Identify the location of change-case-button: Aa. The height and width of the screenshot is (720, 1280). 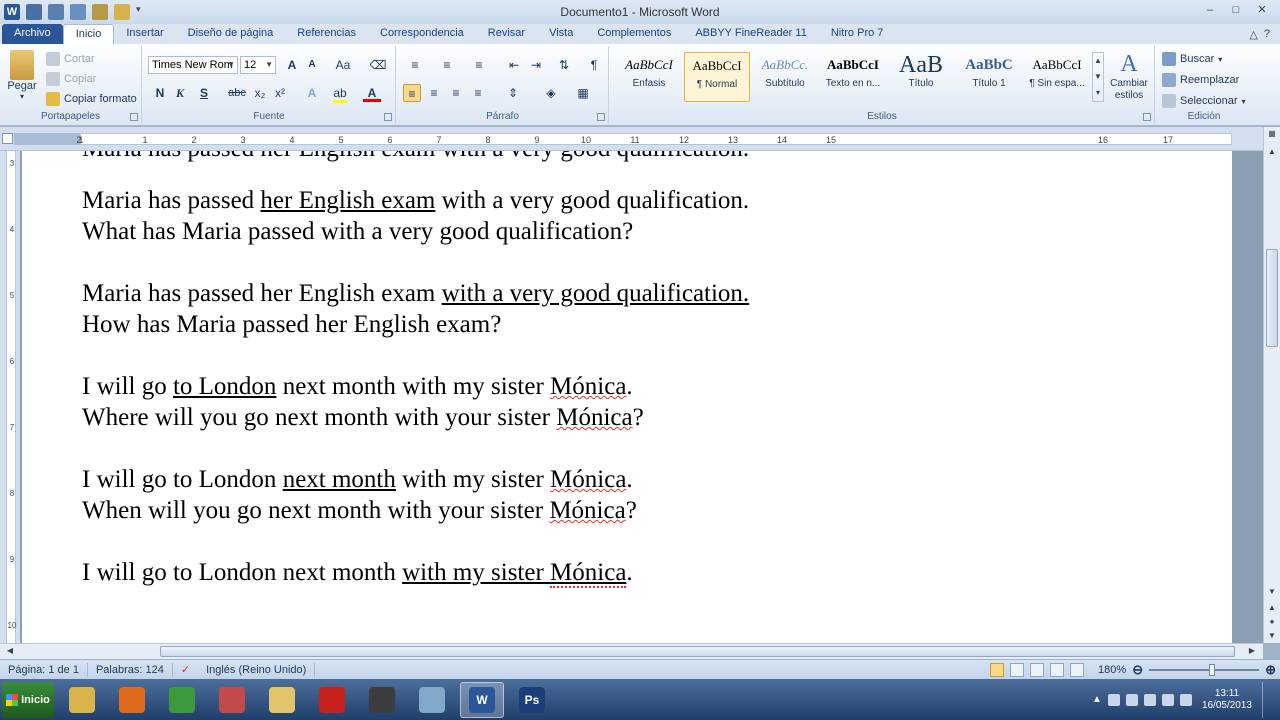
(343, 65).